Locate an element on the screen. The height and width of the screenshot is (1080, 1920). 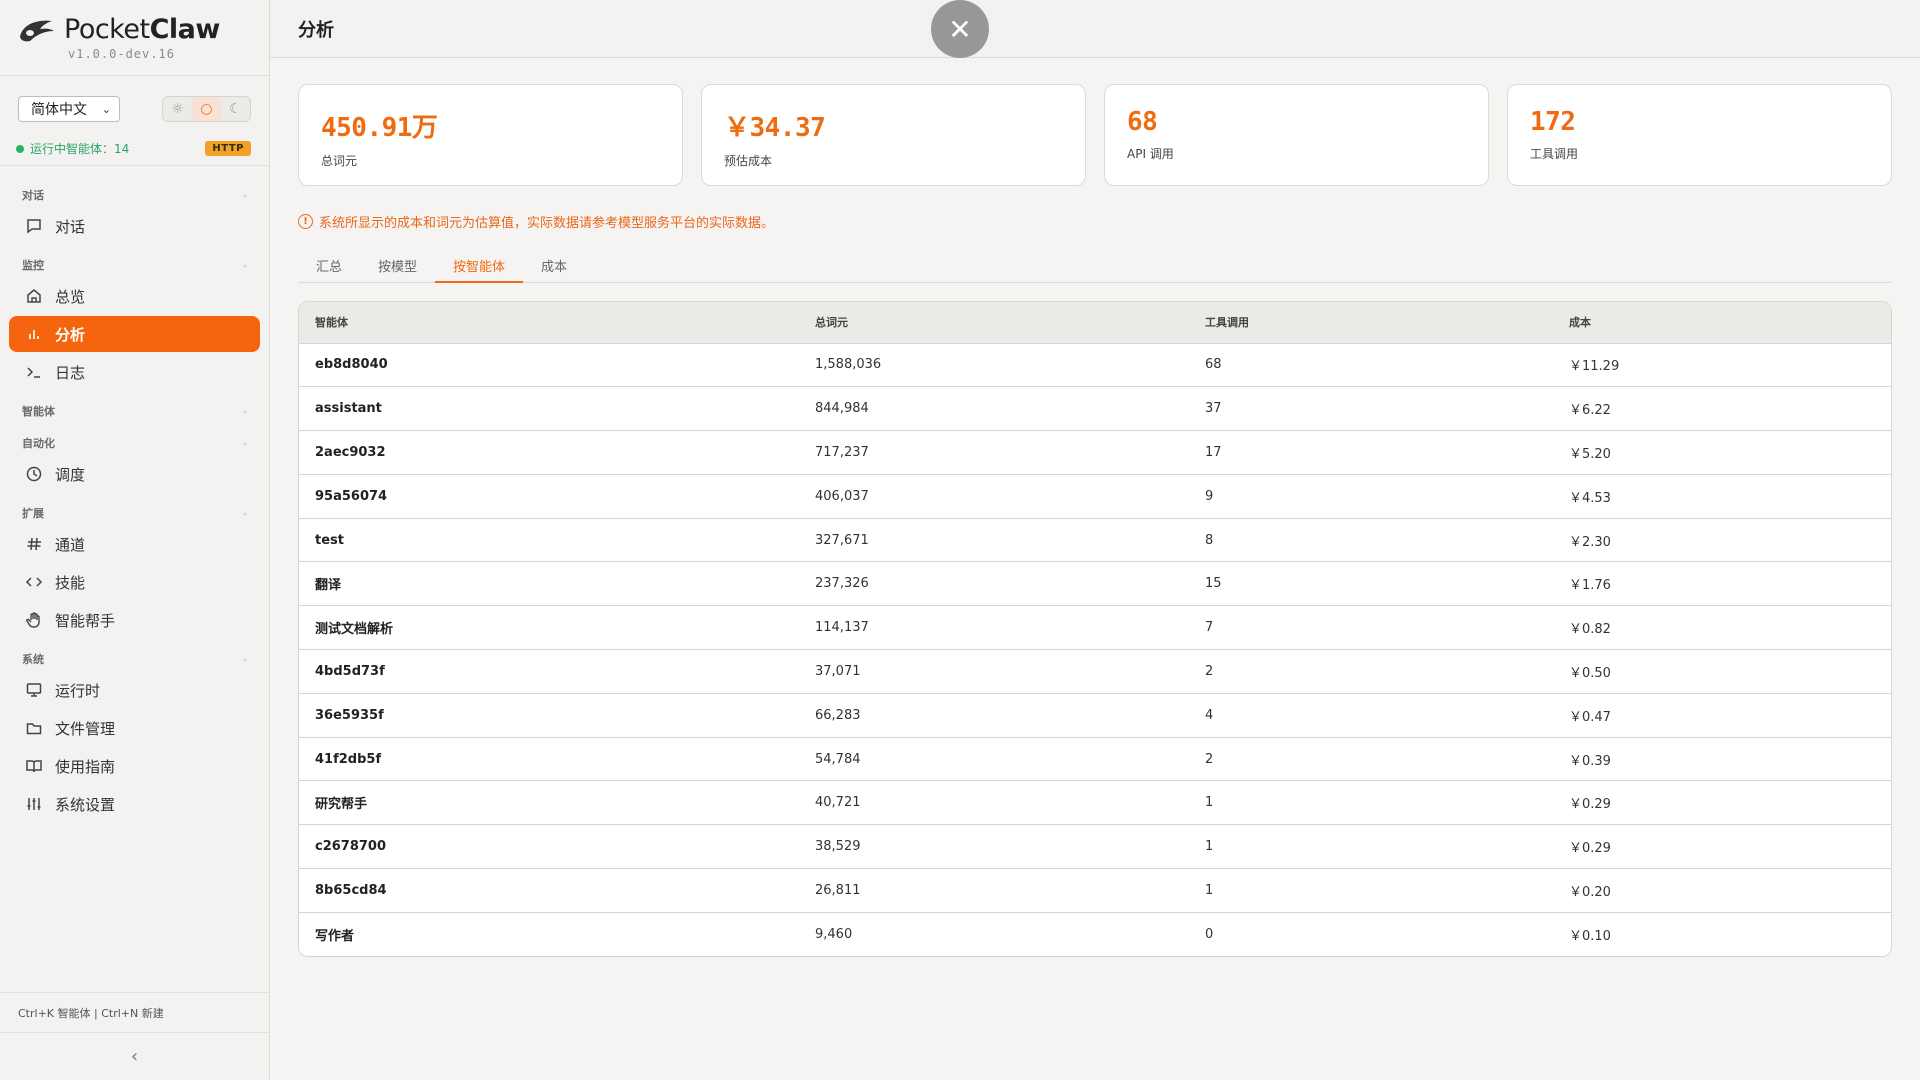
table-row: assistant 844,984 37 ￥6.22 is located at coordinates (1095, 408).